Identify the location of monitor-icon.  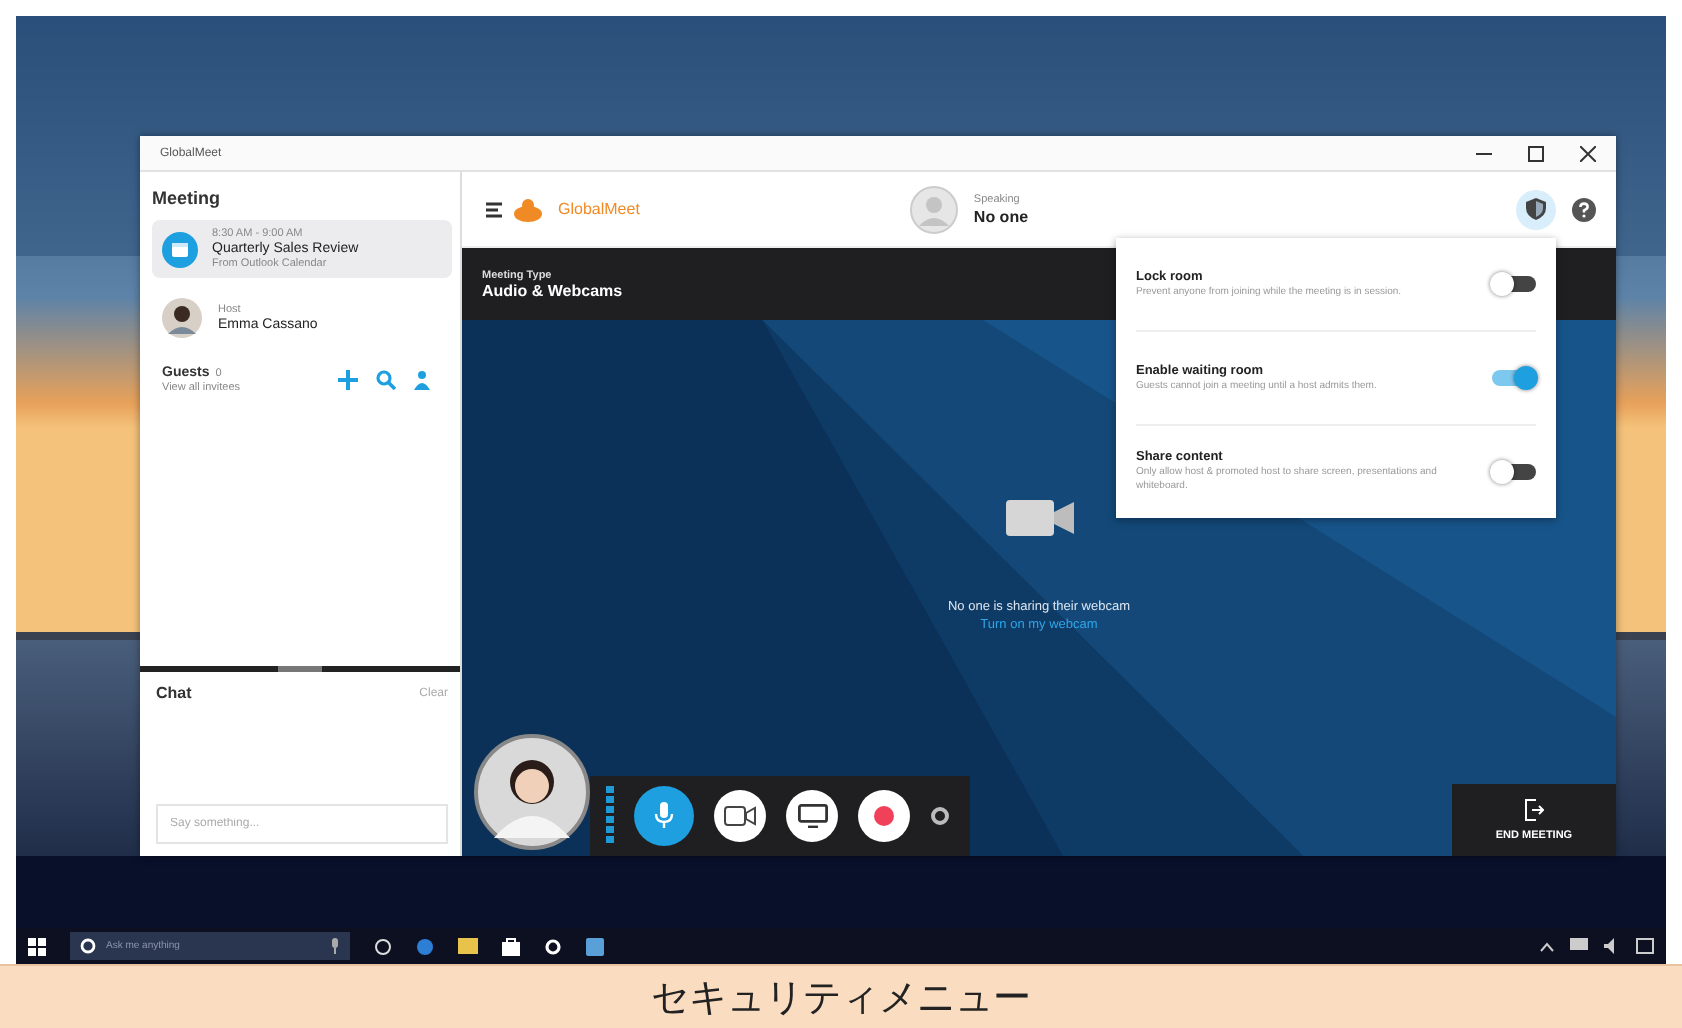
(812, 816).